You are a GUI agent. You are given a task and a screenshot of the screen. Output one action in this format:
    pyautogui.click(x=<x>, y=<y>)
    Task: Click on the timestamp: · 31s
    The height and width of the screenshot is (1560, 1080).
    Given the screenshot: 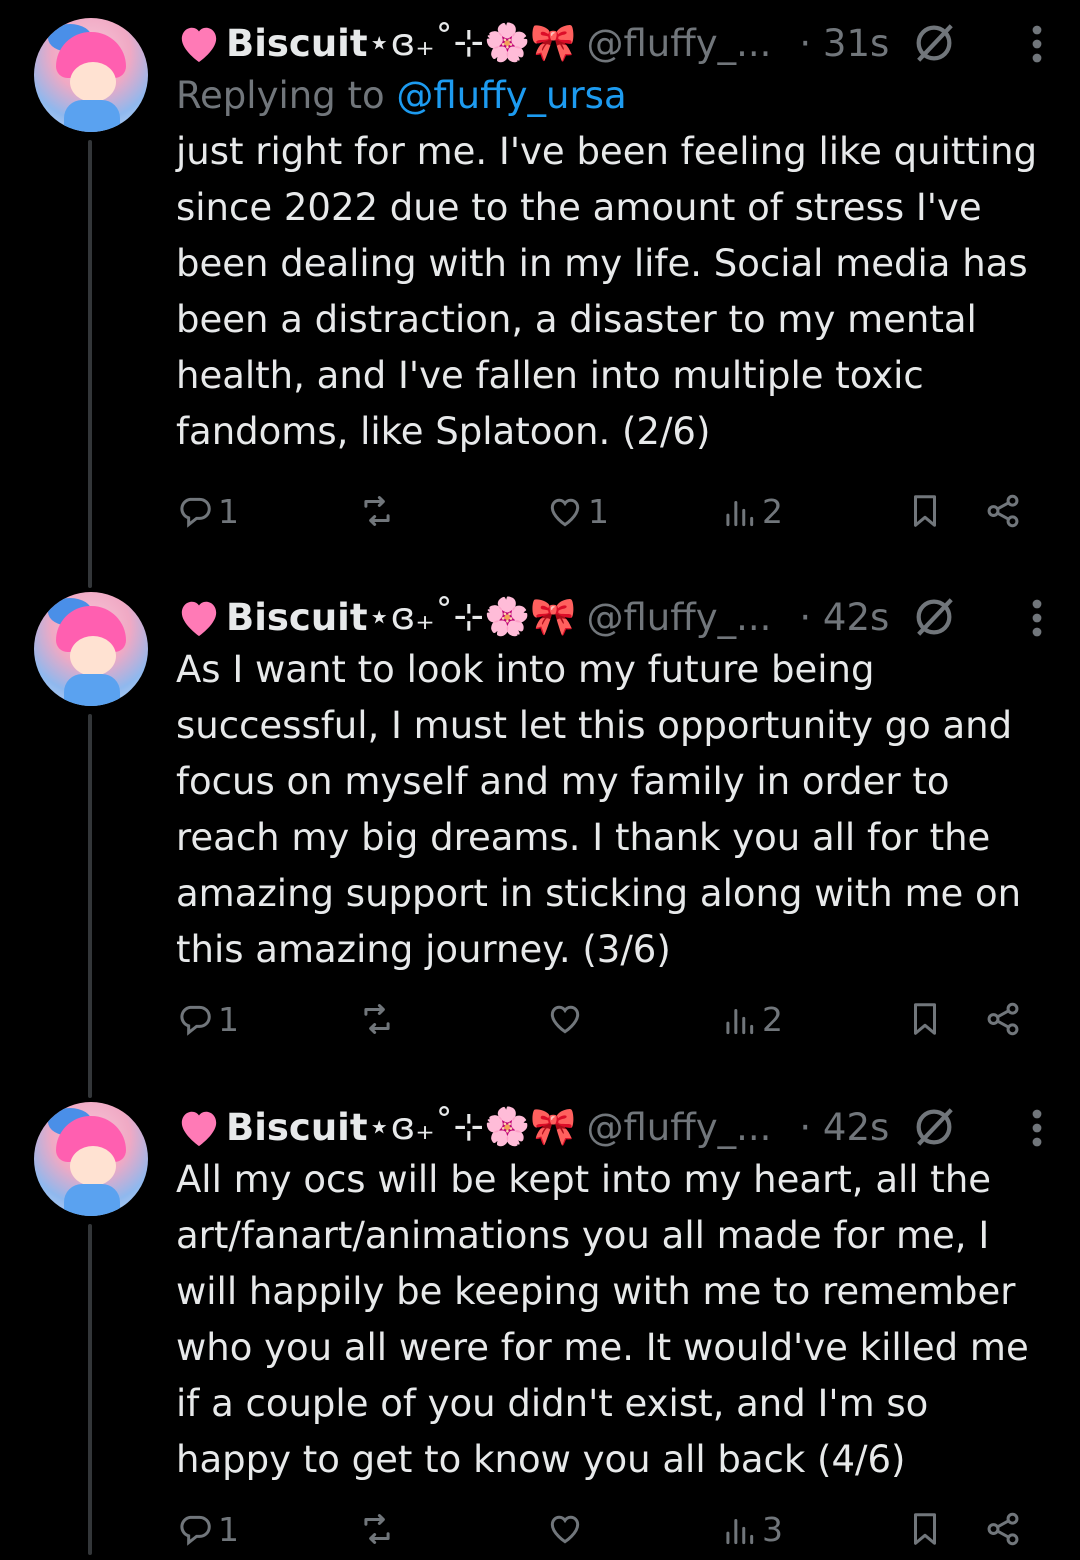 What is the action you would take?
    pyautogui.click(x=844, y=43)
    